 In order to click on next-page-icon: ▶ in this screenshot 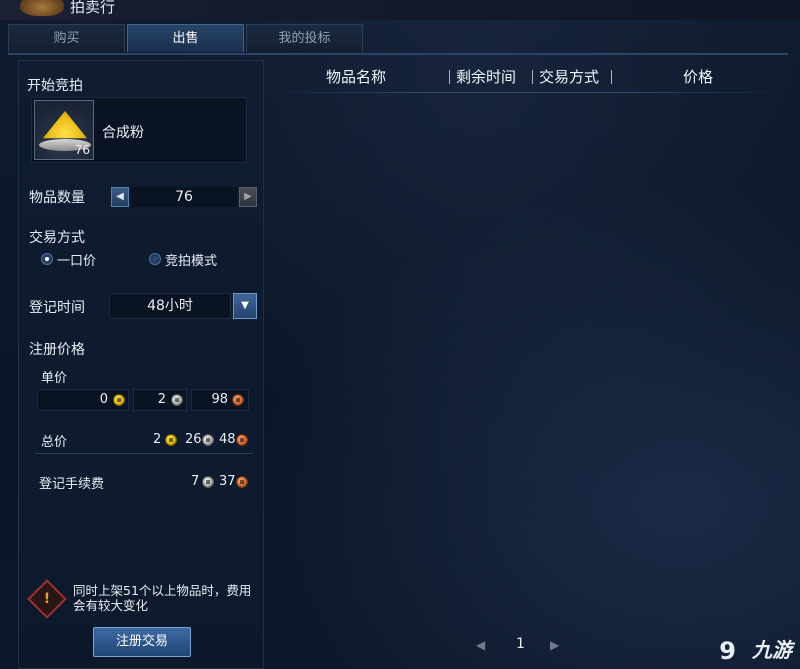, I will do `click(554, 645)`.